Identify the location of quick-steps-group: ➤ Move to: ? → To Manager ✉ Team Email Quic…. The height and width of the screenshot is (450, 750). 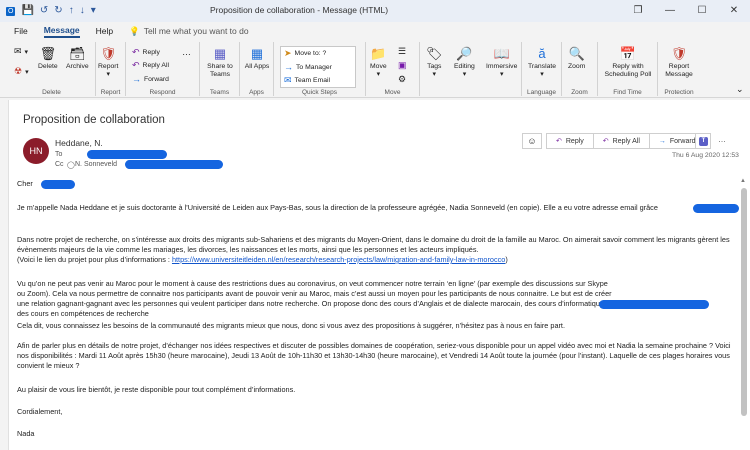
(320, 69).